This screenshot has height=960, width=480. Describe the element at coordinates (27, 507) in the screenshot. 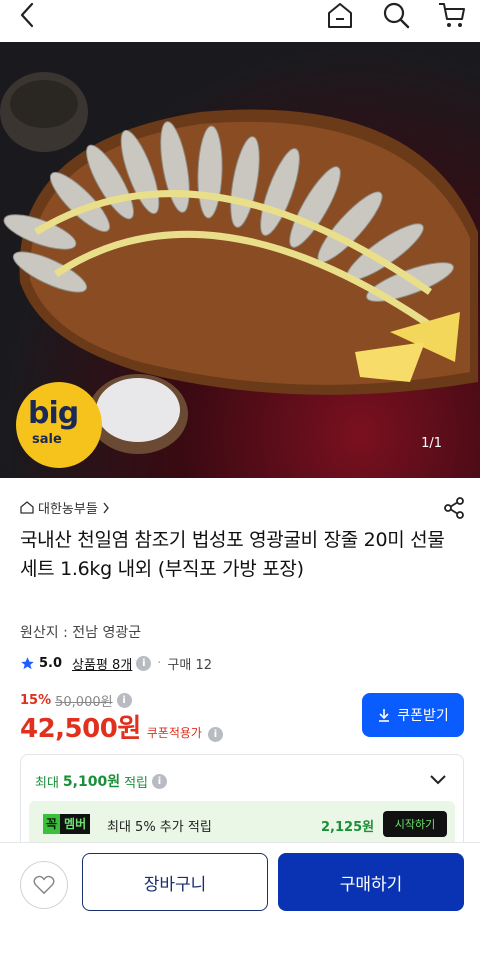

I see `store-icon` at that location.